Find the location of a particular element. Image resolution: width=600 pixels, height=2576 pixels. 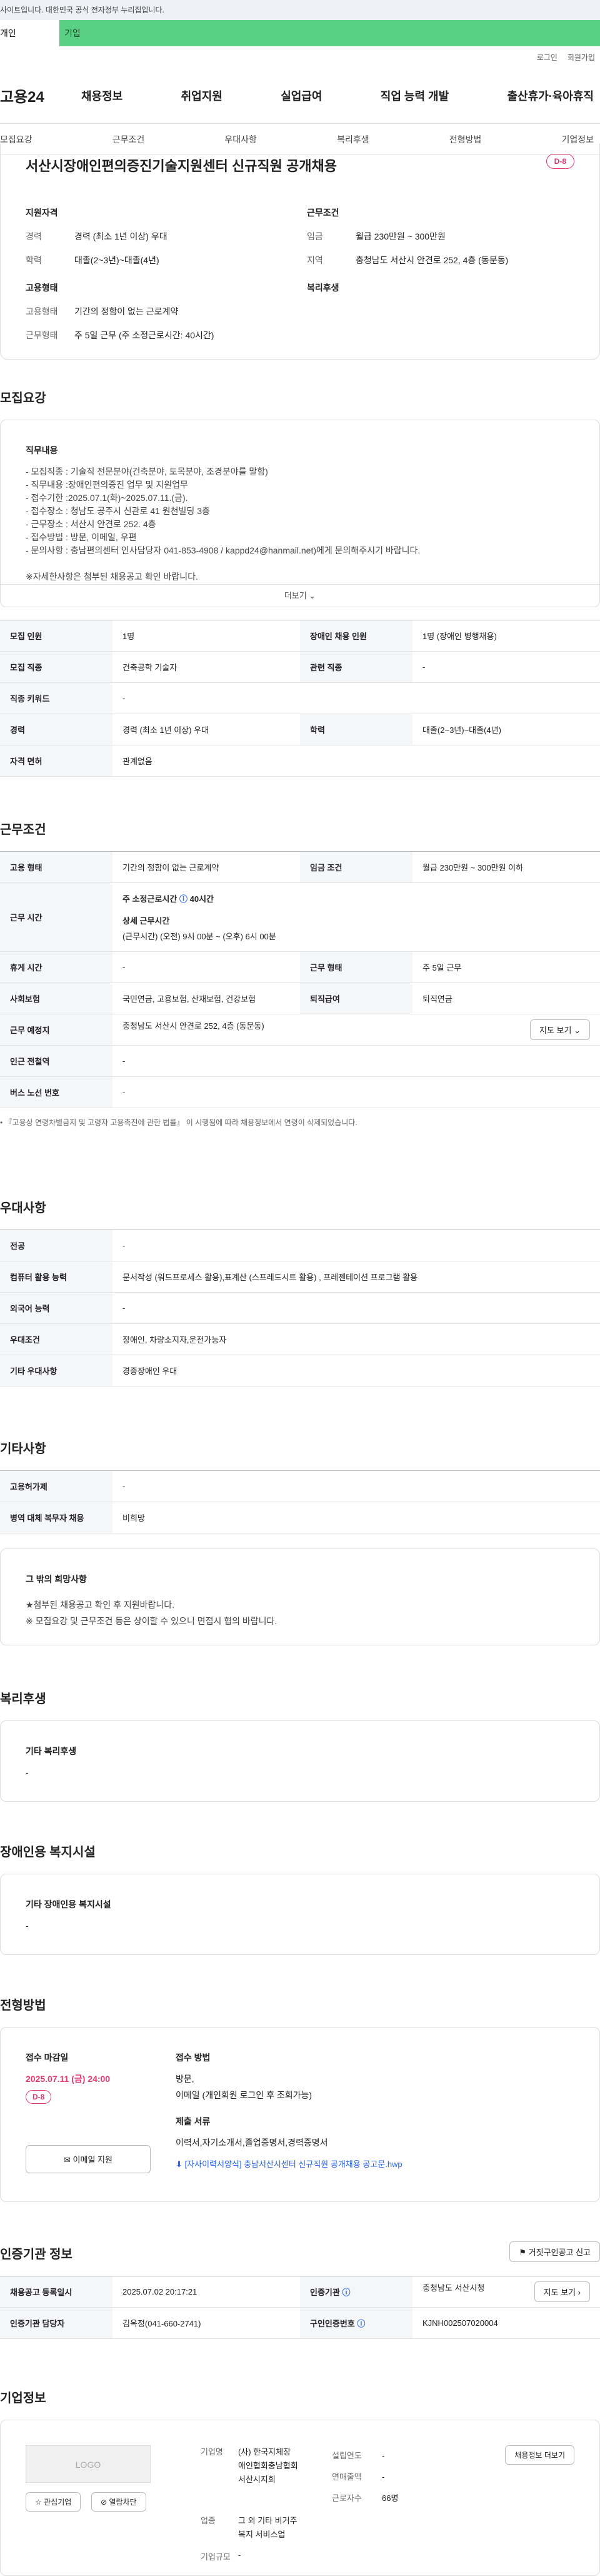

cell-value: 장애인, 차량소지자,운전가능자 is located at coordinates (356, 1339).